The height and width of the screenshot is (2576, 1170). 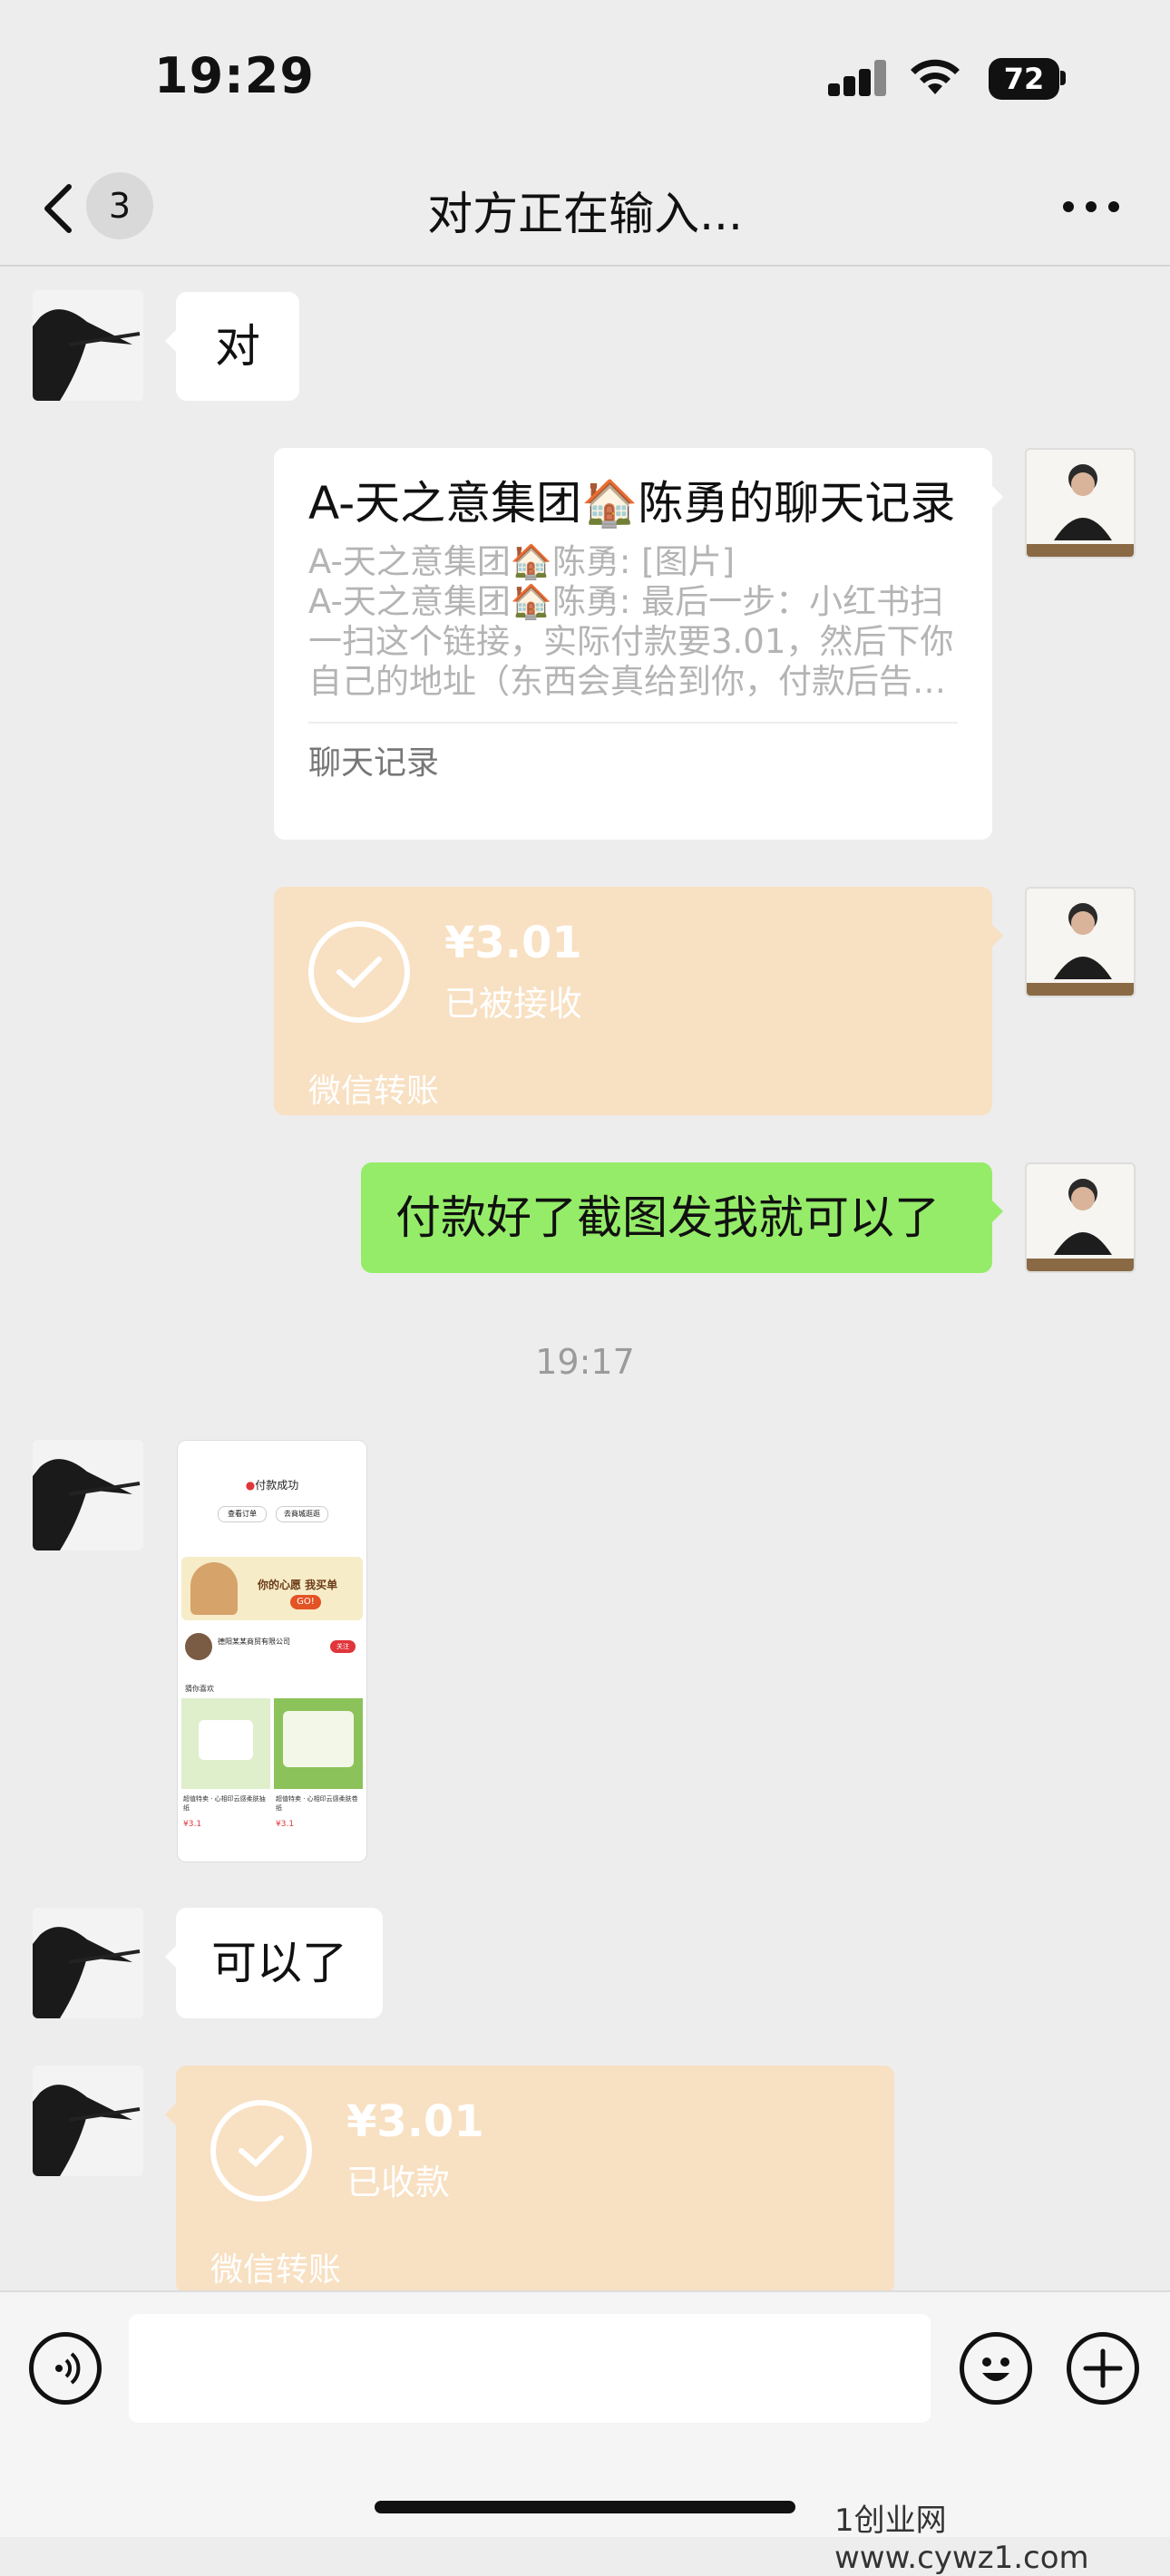 What do you see at coordinates (858, 78) in the screenshot?
I see `signal-icon` at bounding box center [858, 78].